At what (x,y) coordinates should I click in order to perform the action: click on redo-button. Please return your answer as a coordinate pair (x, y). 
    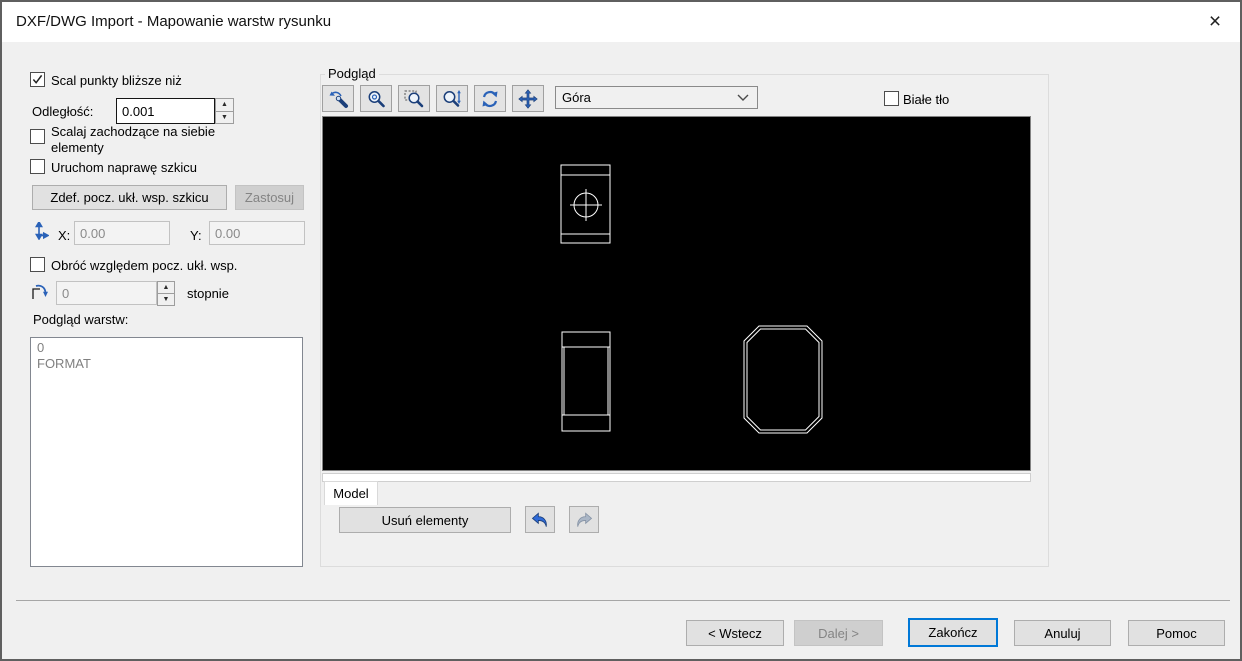
    Looking at the image, I should click on (584, 519).